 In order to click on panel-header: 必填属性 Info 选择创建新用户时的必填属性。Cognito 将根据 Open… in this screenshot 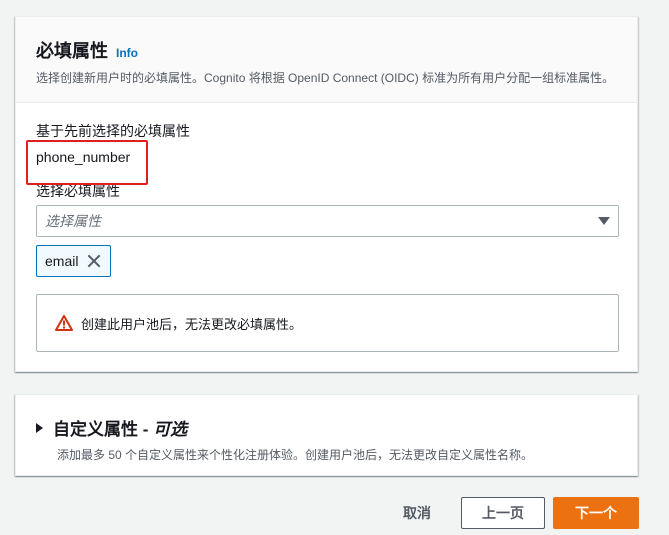, I will do `click(326, 60)`.